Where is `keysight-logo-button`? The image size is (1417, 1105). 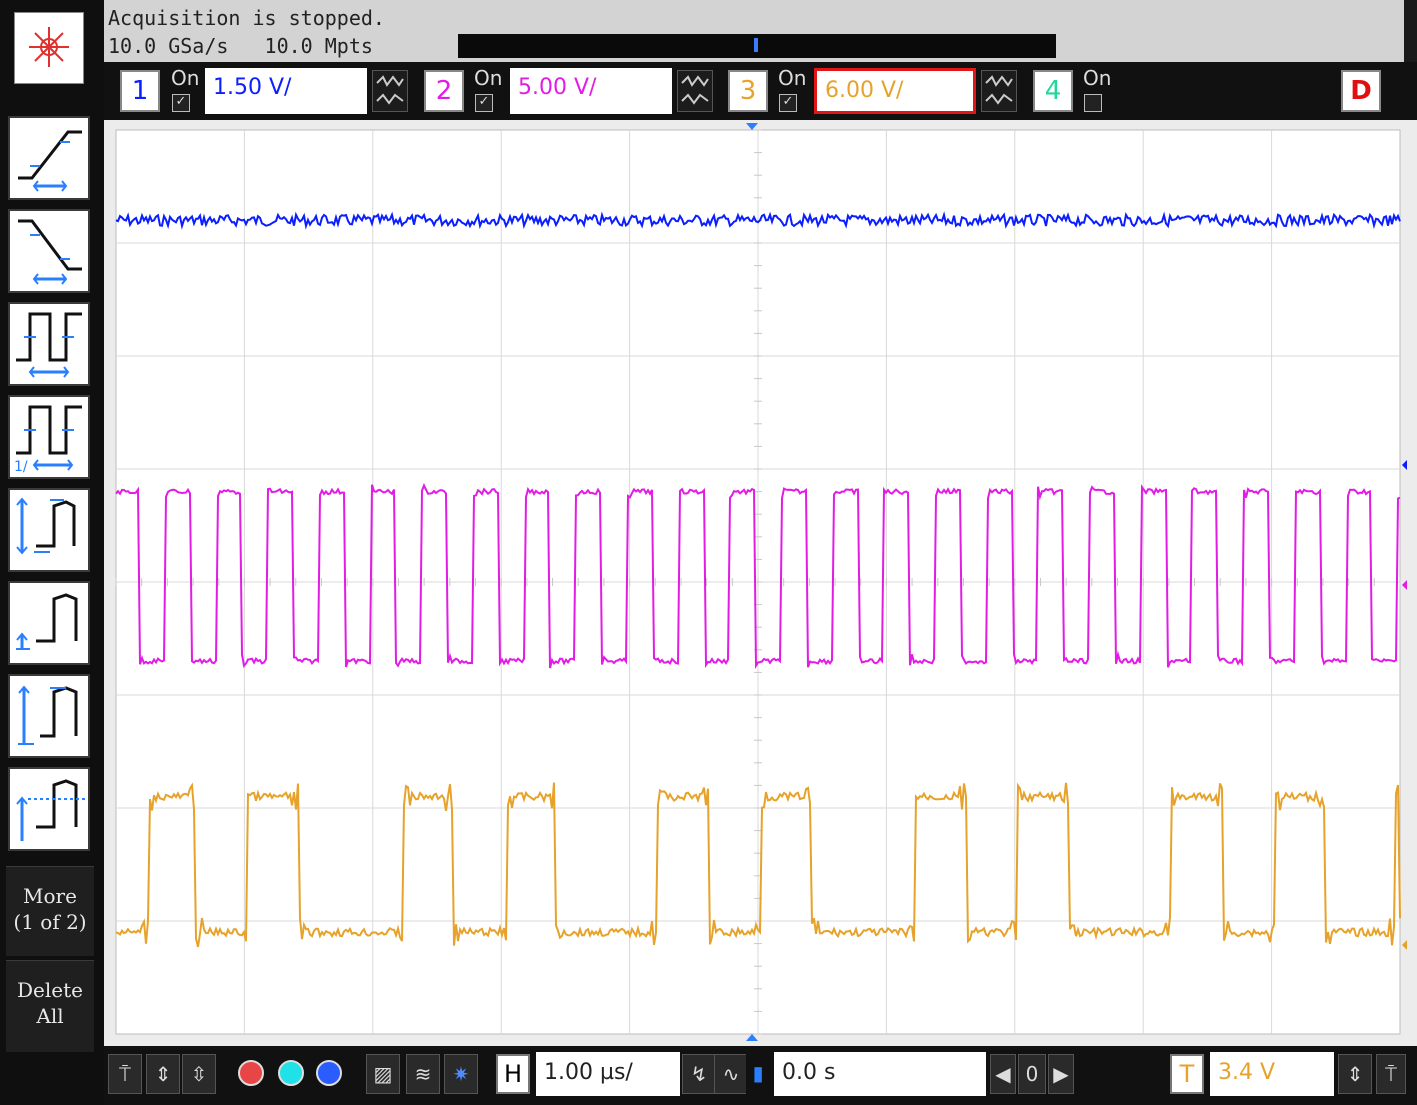
keysight-logo-button is located at coordinates (49, 48).